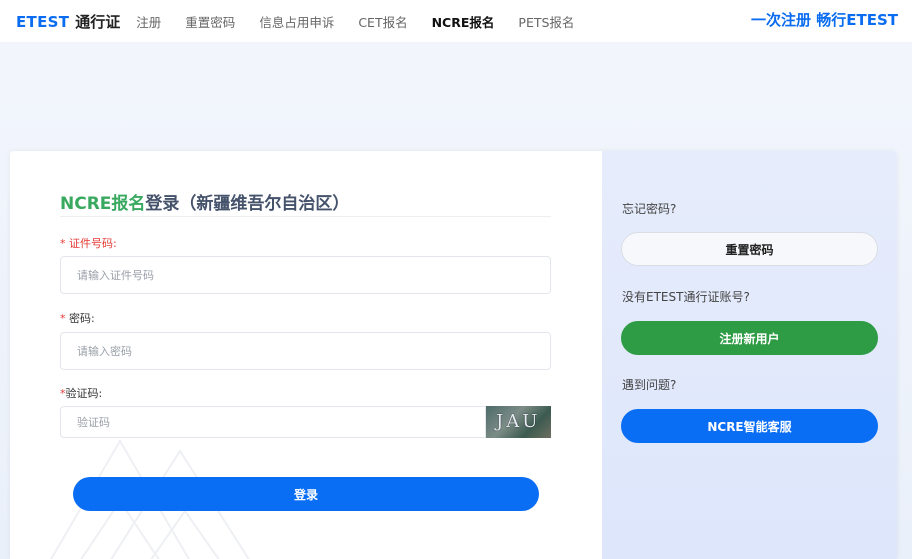 This screenshot has width=912, height=559. I want to click on nav-cet: CET报名, so click(382, 21).